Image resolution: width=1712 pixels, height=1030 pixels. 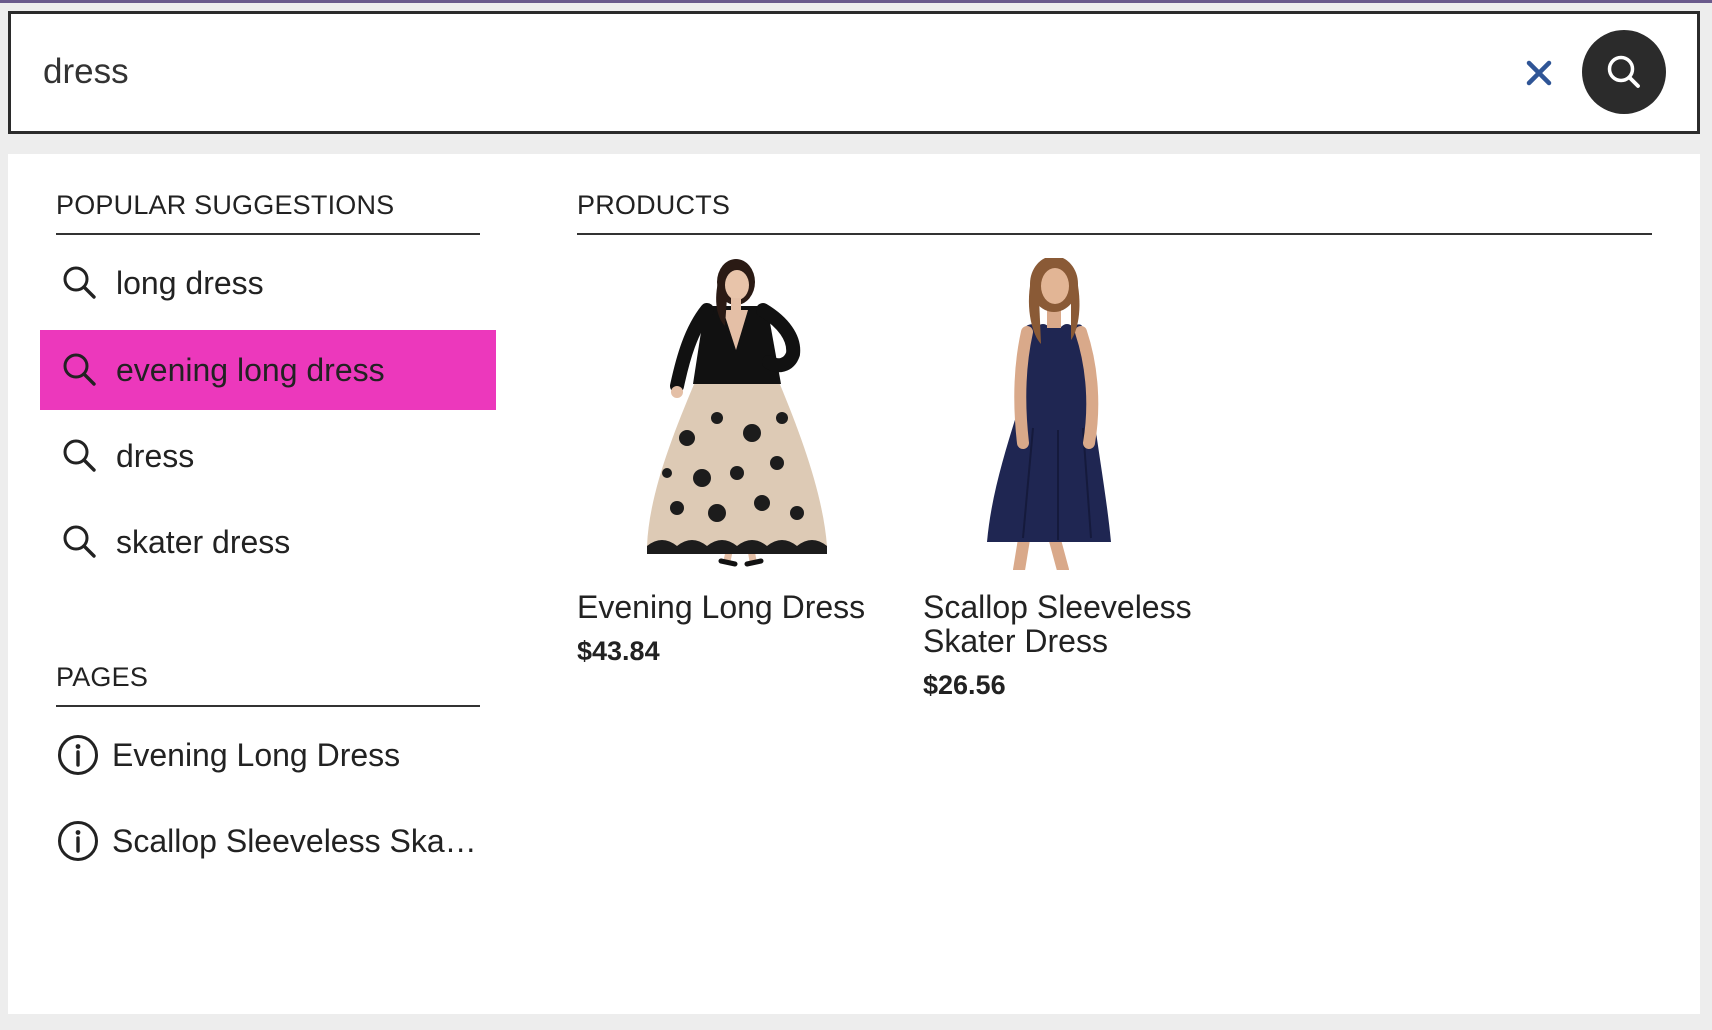 What do you see at coordinates (768, 72) in the screenshot?
I see `search-input` at bounding box center [768, 72].